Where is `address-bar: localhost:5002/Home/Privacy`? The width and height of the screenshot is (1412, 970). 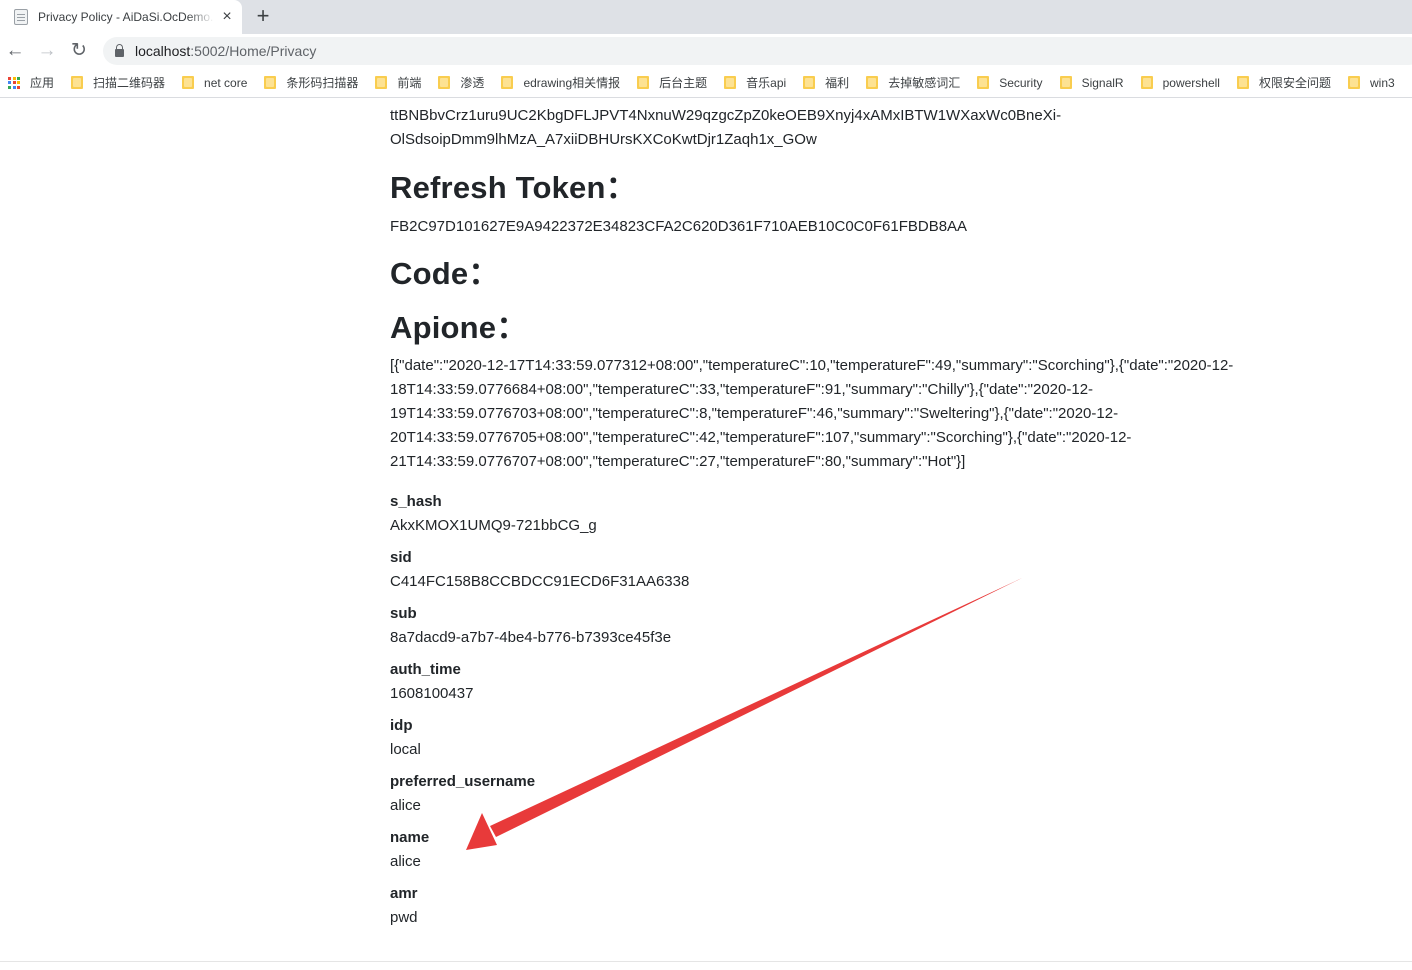
address-bar: localhost:5002/Home/Privacy is located at coordinates (757, 51).